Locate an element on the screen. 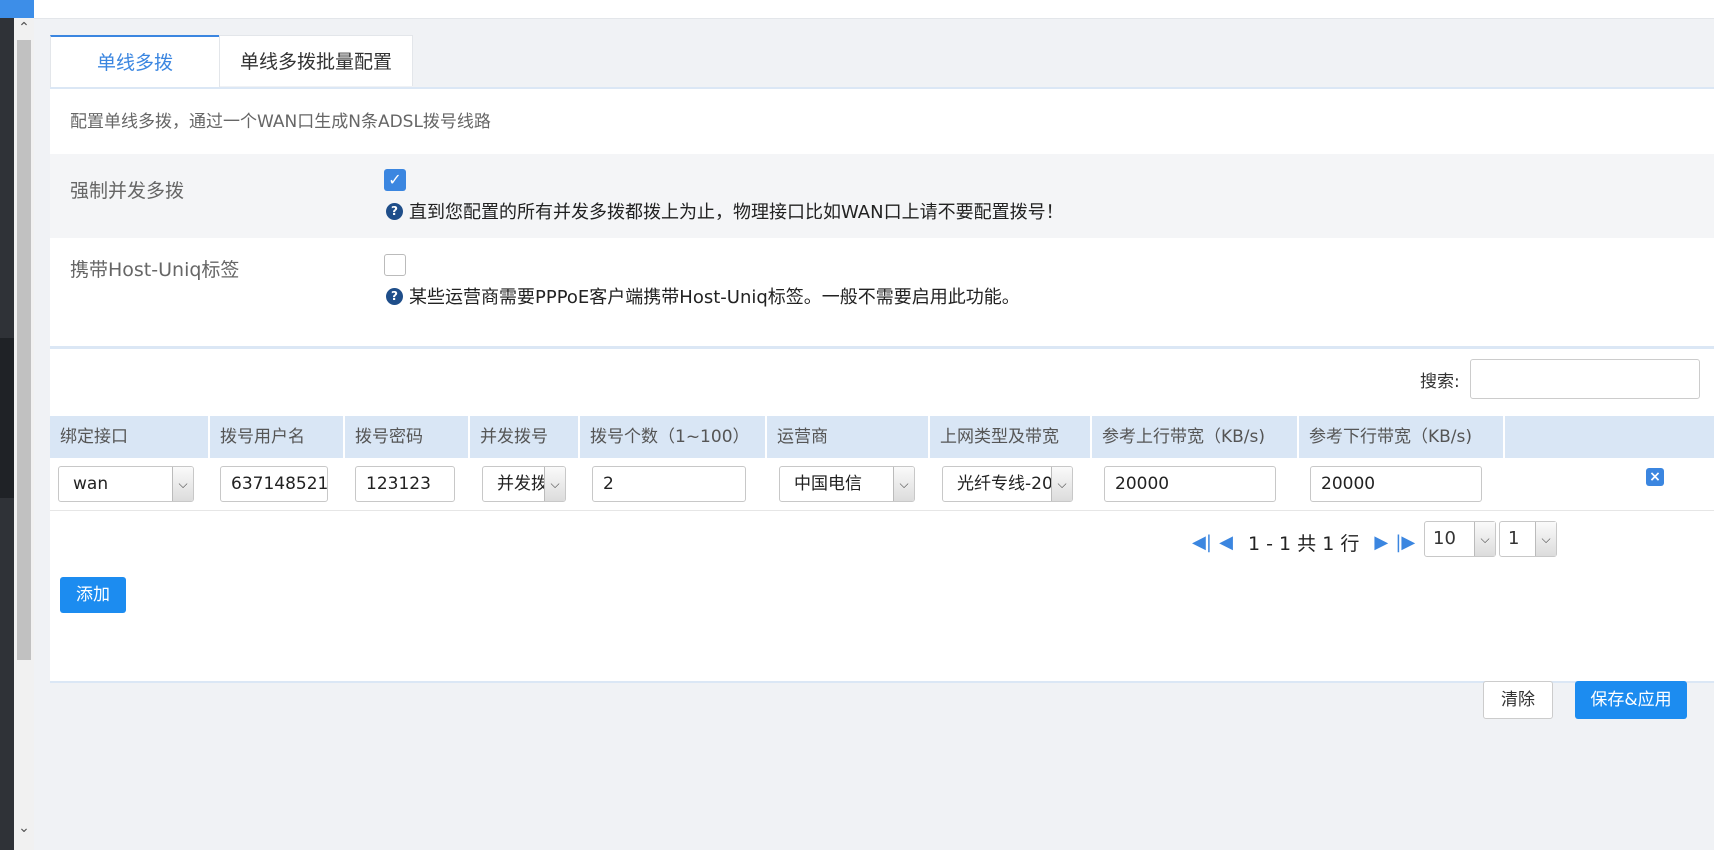  page-size-value: 10 is located at coordinates (1444, 538).